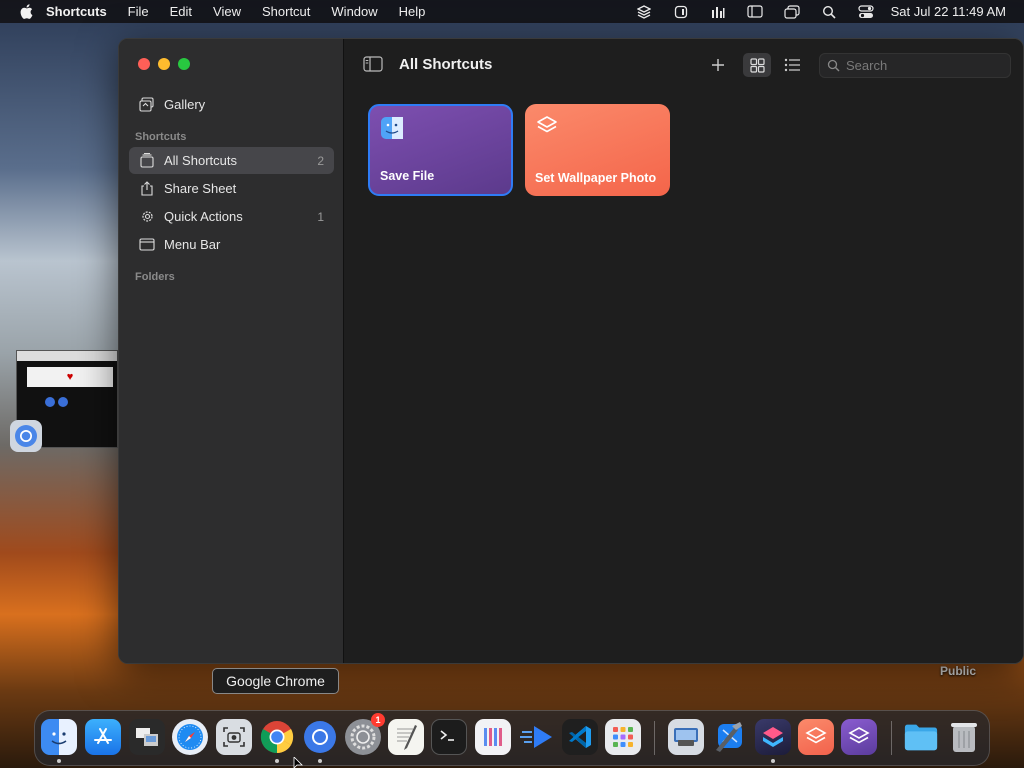  I want to click on plus-icon, so click(718, 65).